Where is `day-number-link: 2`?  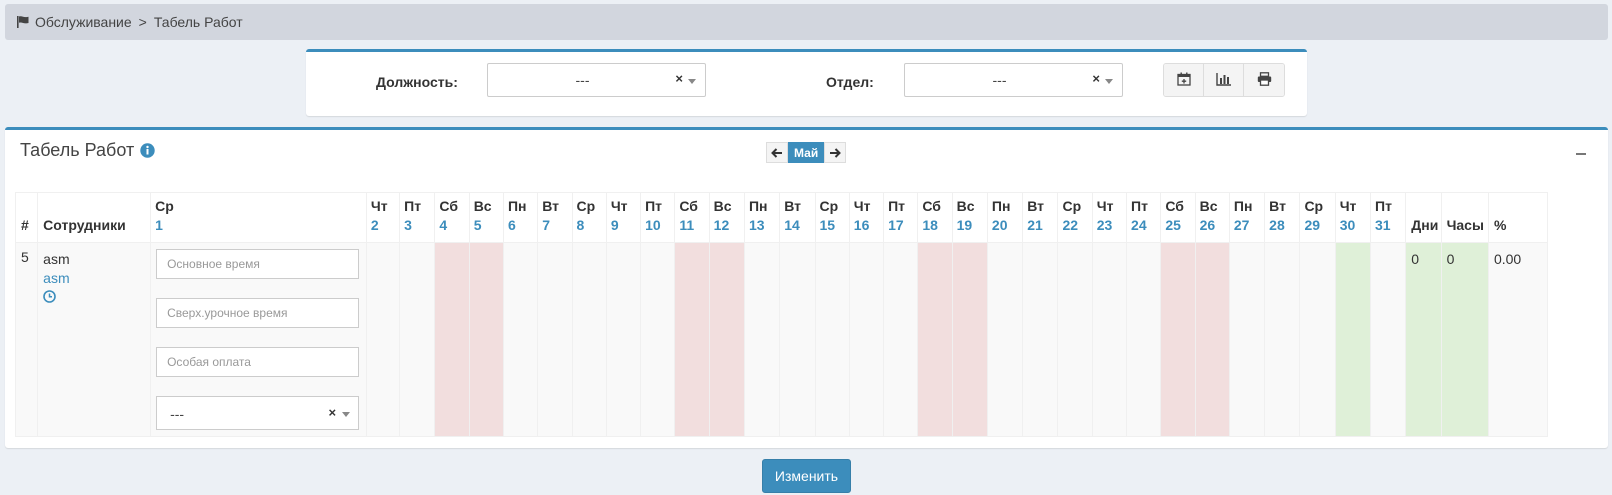 day-number-link: 2 is located at coordinates (385, 225).